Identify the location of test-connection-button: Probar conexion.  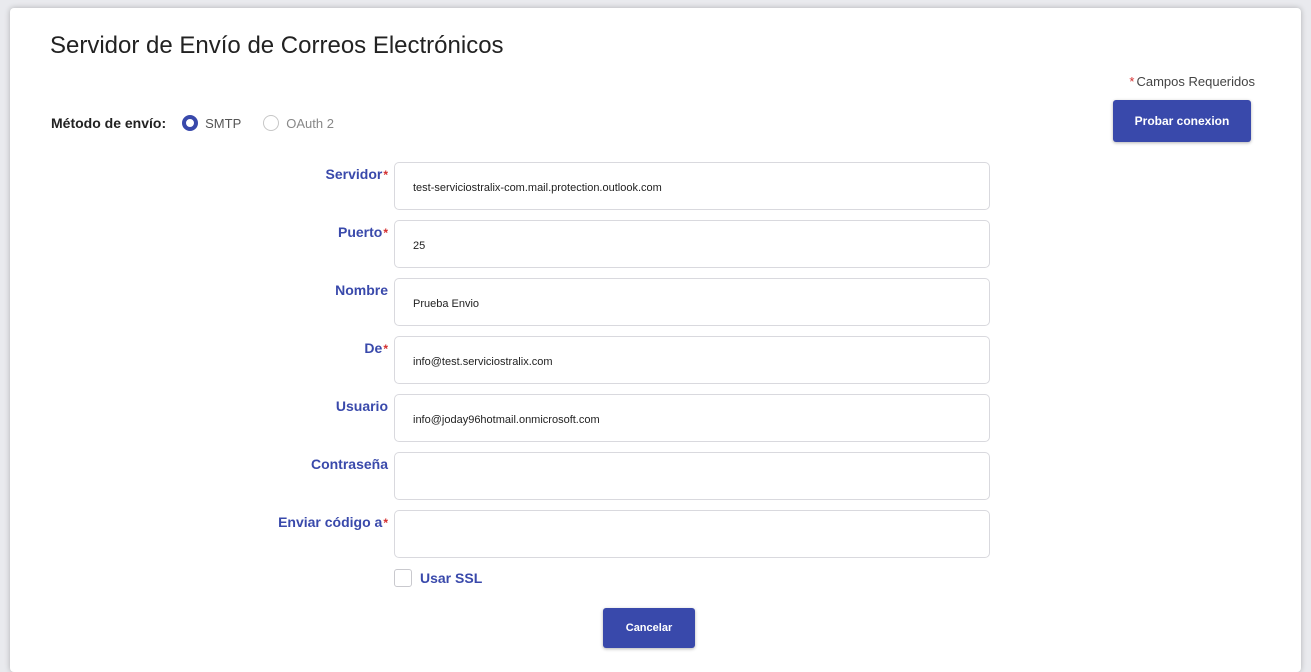
(1182, 121).